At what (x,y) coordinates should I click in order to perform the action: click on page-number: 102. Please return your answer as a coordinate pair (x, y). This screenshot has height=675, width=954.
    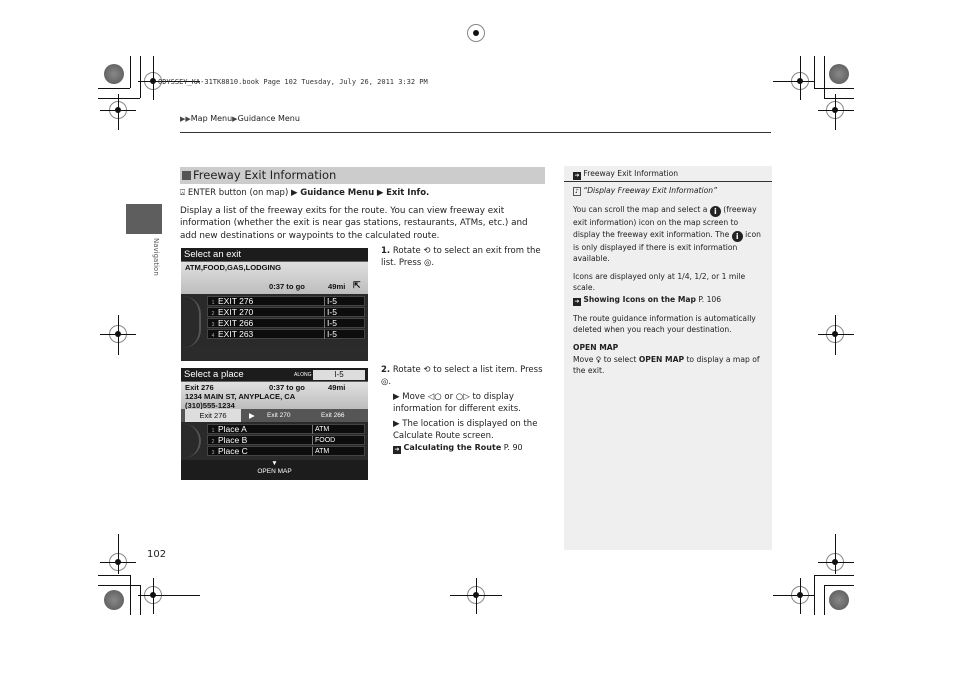
    Looking at the image, I should click on (157, 554).